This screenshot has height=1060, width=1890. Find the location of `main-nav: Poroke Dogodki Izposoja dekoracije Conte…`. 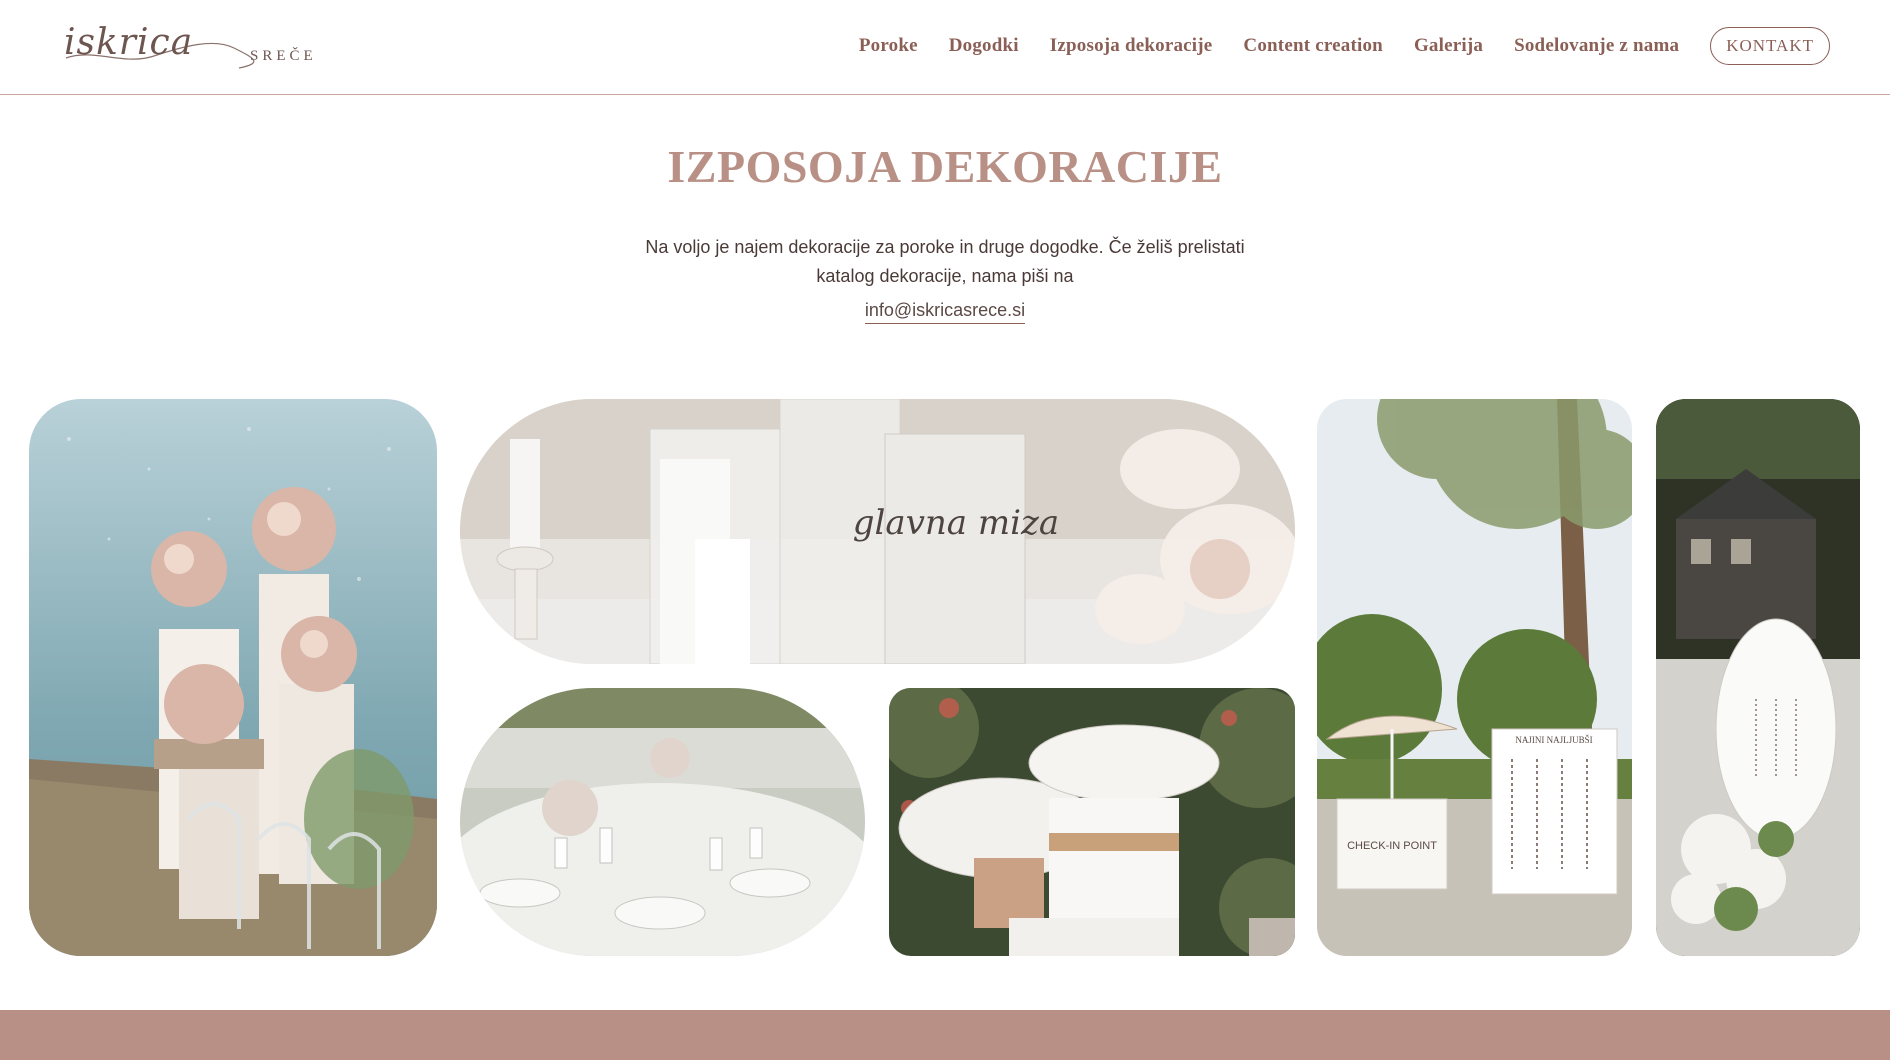

main-nav: Poroke Dogodki Izposoja dekoracije Conte… is located at coordinates (1344, 46).